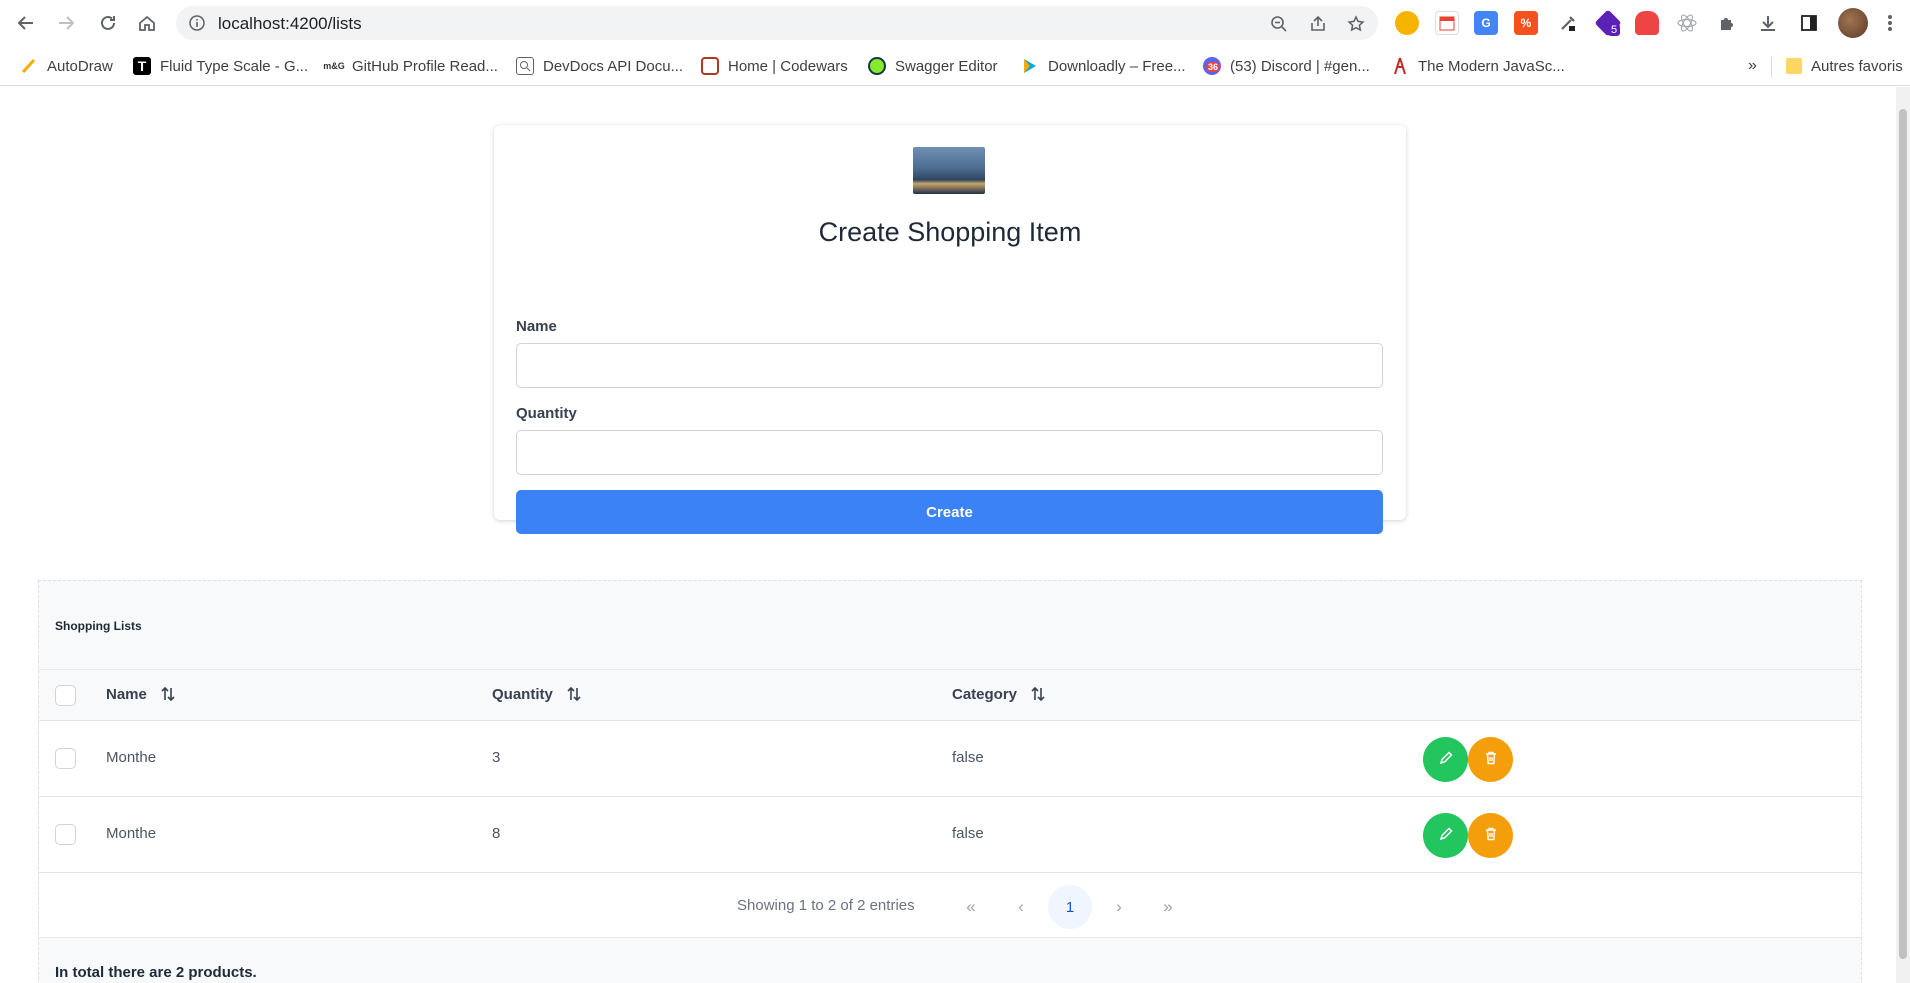  Describe the element at coordinates (26, 23) in the screenshot. I see `back-icon` at that location.